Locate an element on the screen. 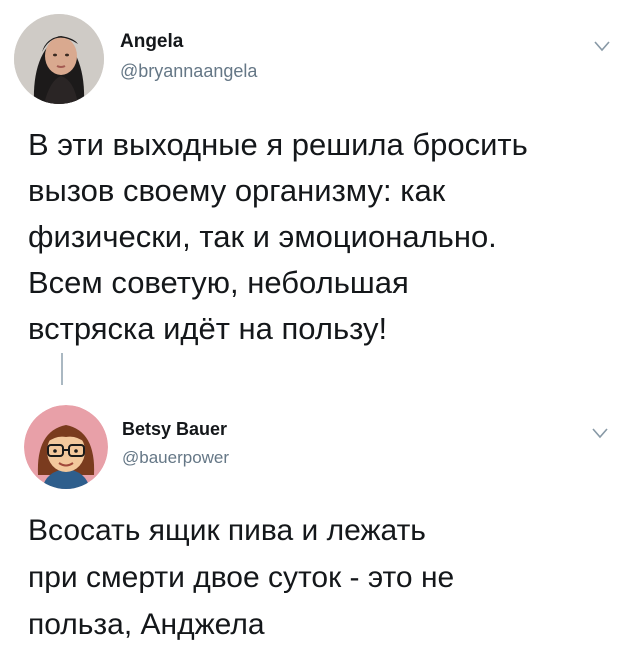 The image size is (640, 667). user-handle: @bauerpower is located at coordinates (175, 458).